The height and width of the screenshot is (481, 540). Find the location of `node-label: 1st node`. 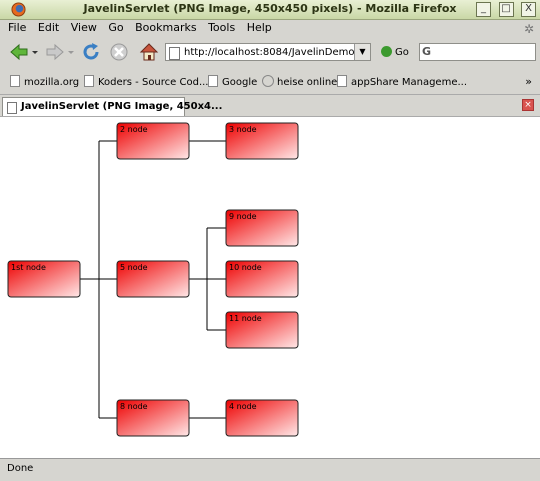

node-label: 1st node is located at coordinates (28, 267).